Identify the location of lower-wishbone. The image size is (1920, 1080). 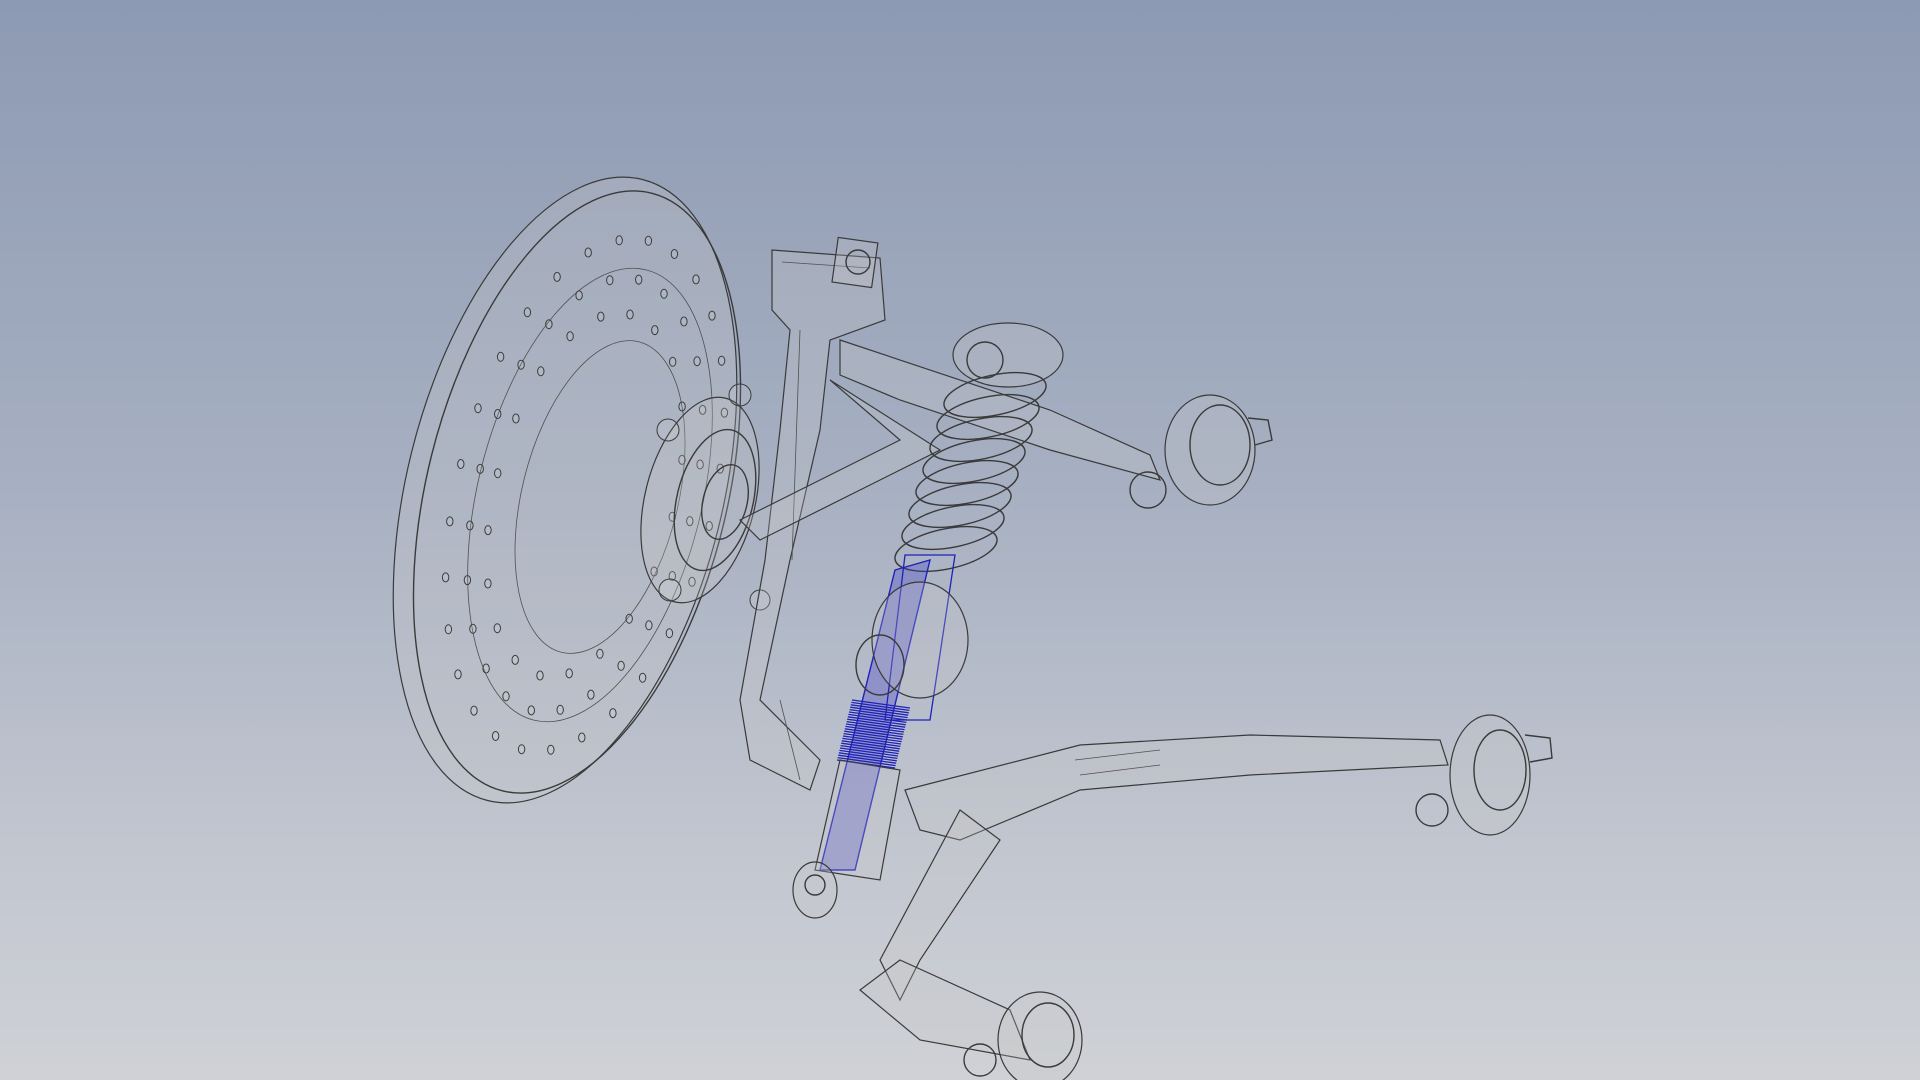
(1172, 897).